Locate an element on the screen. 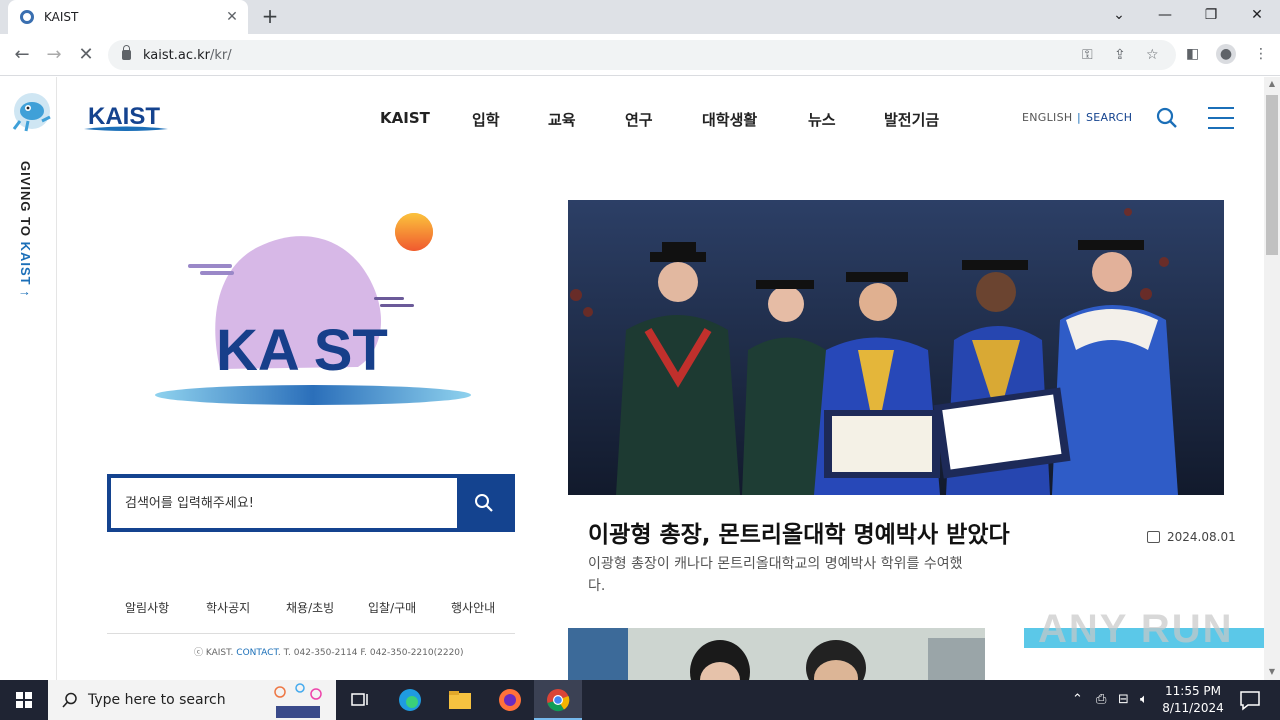  english-link: ENGLISH is located at coordinates (1047, 117).